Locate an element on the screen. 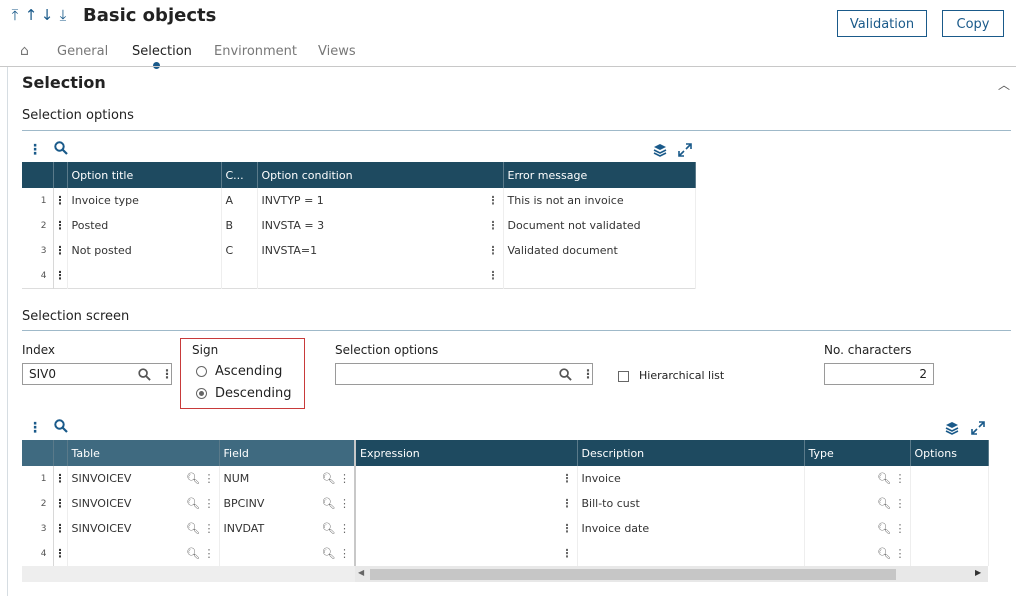 Image resolution: width=1016 pixels, height=596 pixels. table-row: 4 ⋮ ⋮ is located at coordinates (359, 276).